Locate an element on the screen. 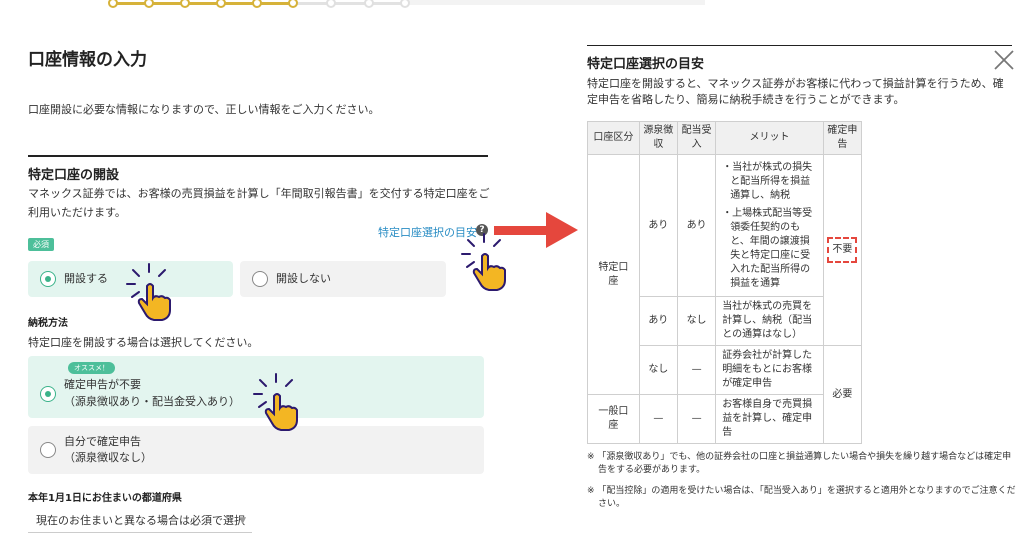 Image resolution: width=1024 pixels, height=535 pixels. panel-title: 特定口座選択の目安 is located at coordinates (646, 64).